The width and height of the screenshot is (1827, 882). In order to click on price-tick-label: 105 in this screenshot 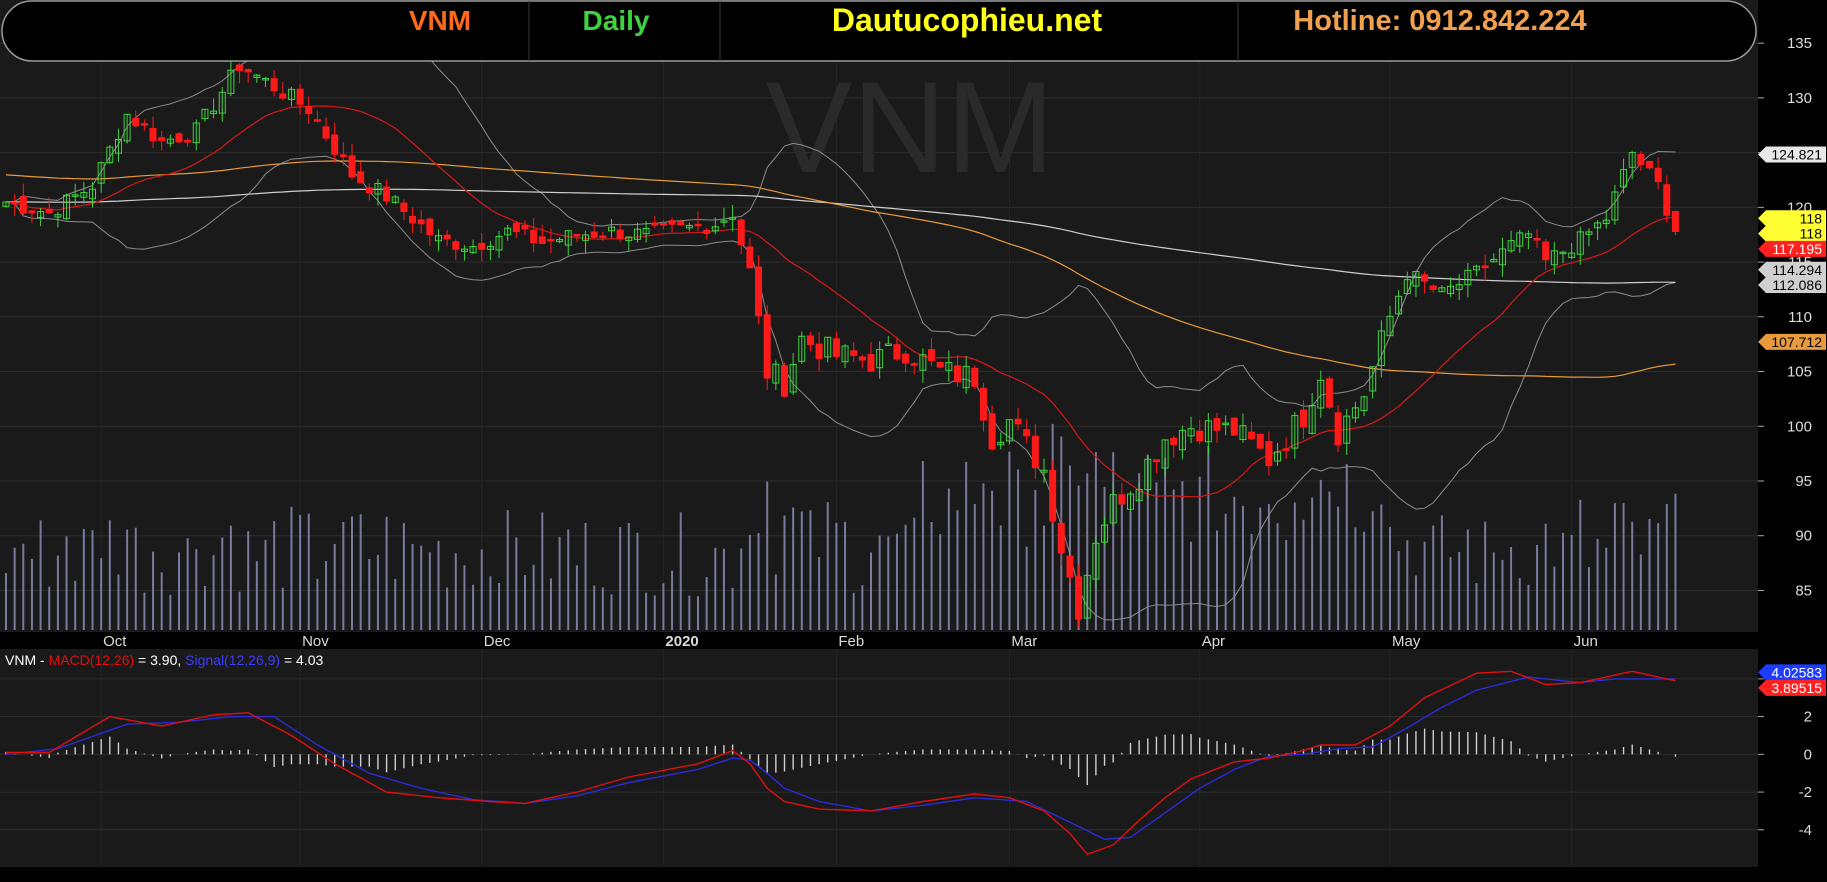, I will do `click(1799, 372)`.